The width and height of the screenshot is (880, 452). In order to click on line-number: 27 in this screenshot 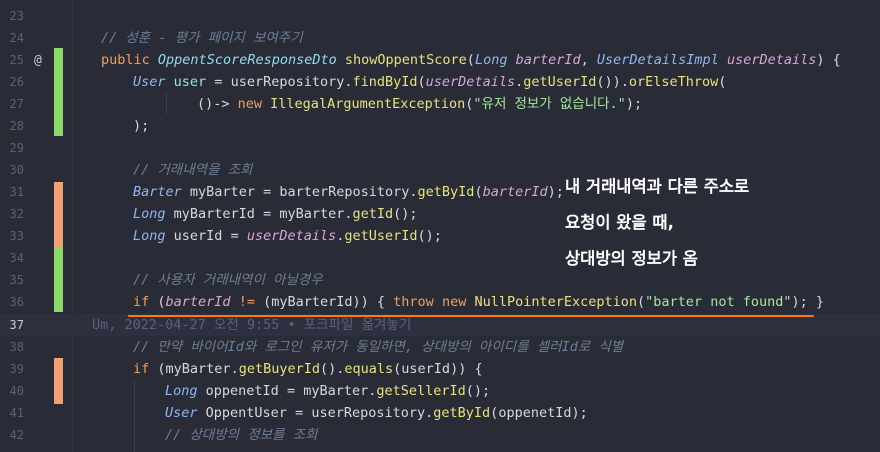, I will do `click(16, 104)`.